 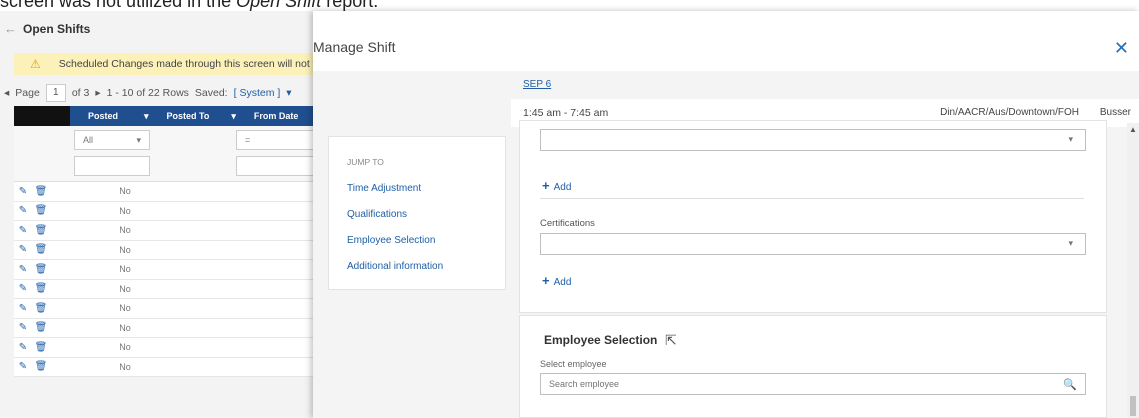 What do you see at coordinates (566, 113) in the screenshot?
I see `shift-time: 1:45 am - 7:45 am` at bounding box center [566, 113].